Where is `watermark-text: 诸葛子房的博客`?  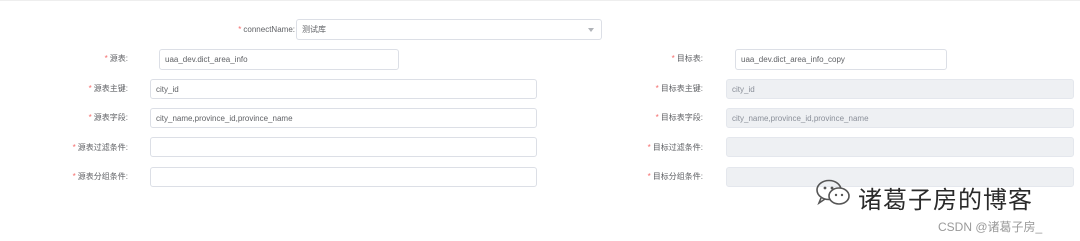
watermark-text: 诸葛子房的博客 is located at coordinates (945, 200).